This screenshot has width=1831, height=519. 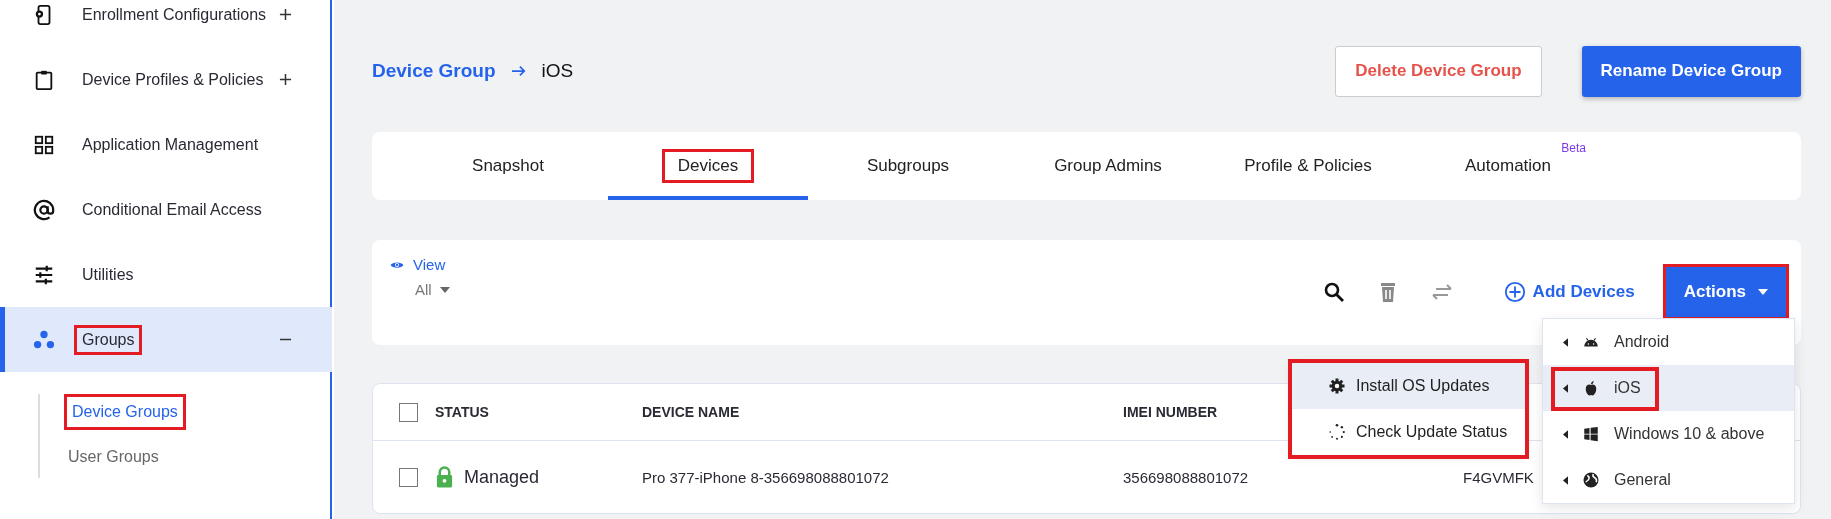 I want to click on breadcrumb-link: Device Group, so click(x=434, y=71).